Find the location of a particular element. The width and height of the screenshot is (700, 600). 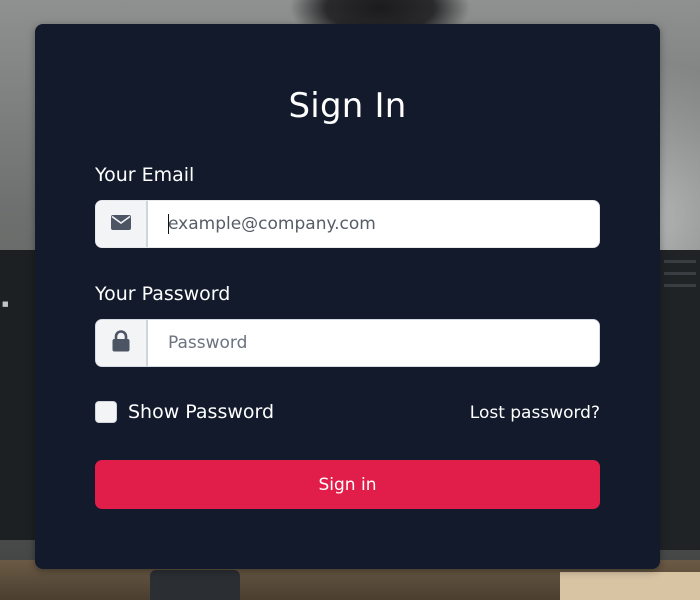

background-monitor-label: ■ is located at coordinates (5, 304).